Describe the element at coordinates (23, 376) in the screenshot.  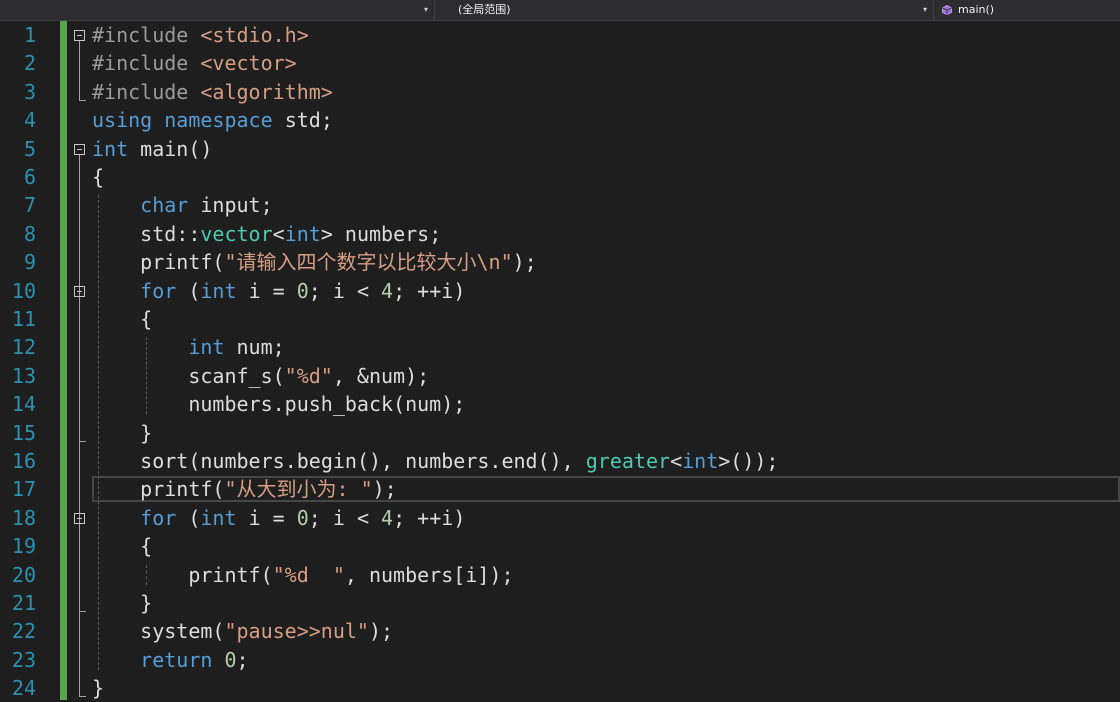
I see `line-number: 13` at that location.